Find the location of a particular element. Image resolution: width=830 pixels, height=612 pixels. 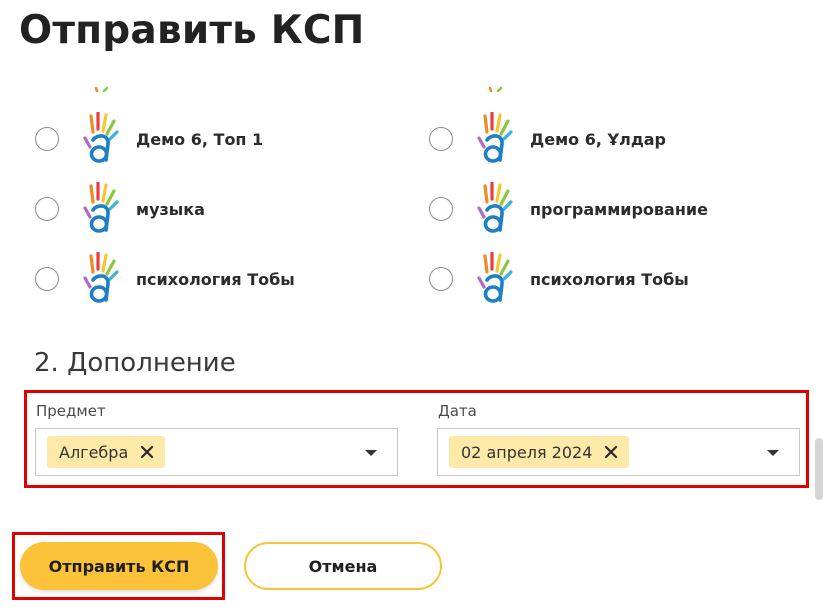

date-chip: 02 апреля 2024 is located at coordinates (539, 452).